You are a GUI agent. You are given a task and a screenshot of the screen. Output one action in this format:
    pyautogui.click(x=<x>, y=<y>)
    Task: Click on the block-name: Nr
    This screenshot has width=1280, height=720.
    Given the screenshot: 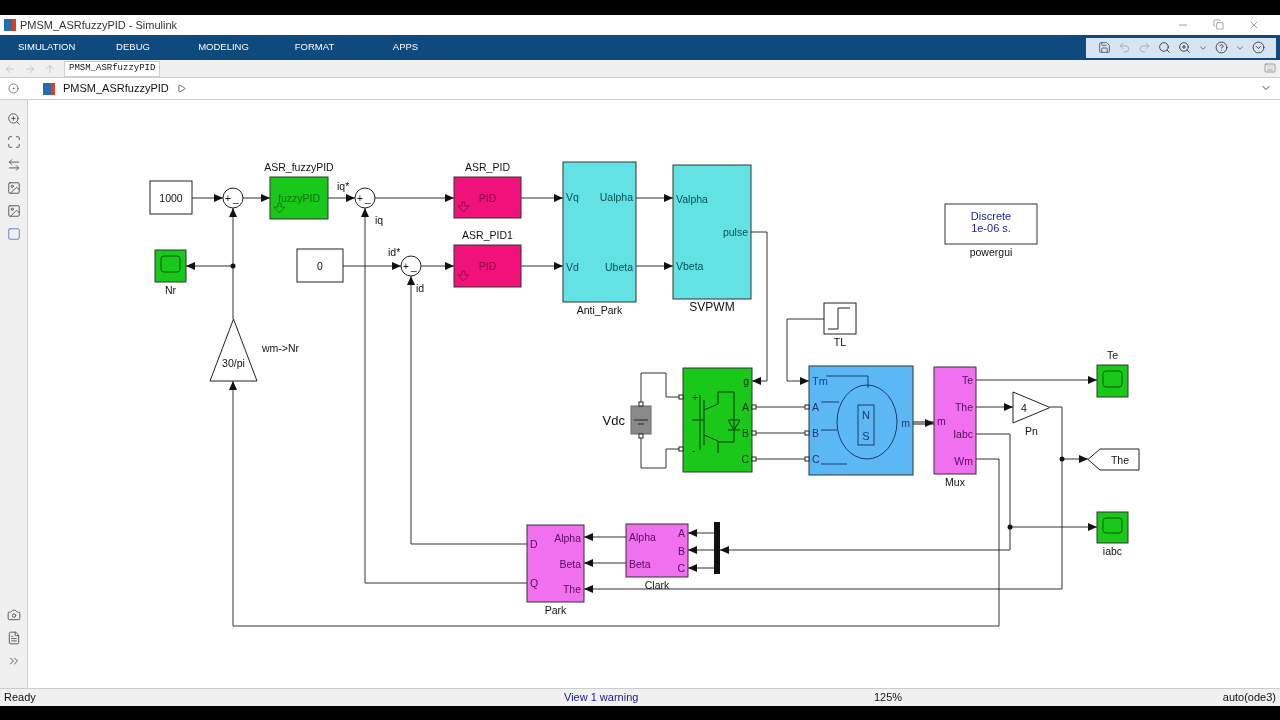 What is the action you would take?
    pyautogui.click(x=170, y=290)
    